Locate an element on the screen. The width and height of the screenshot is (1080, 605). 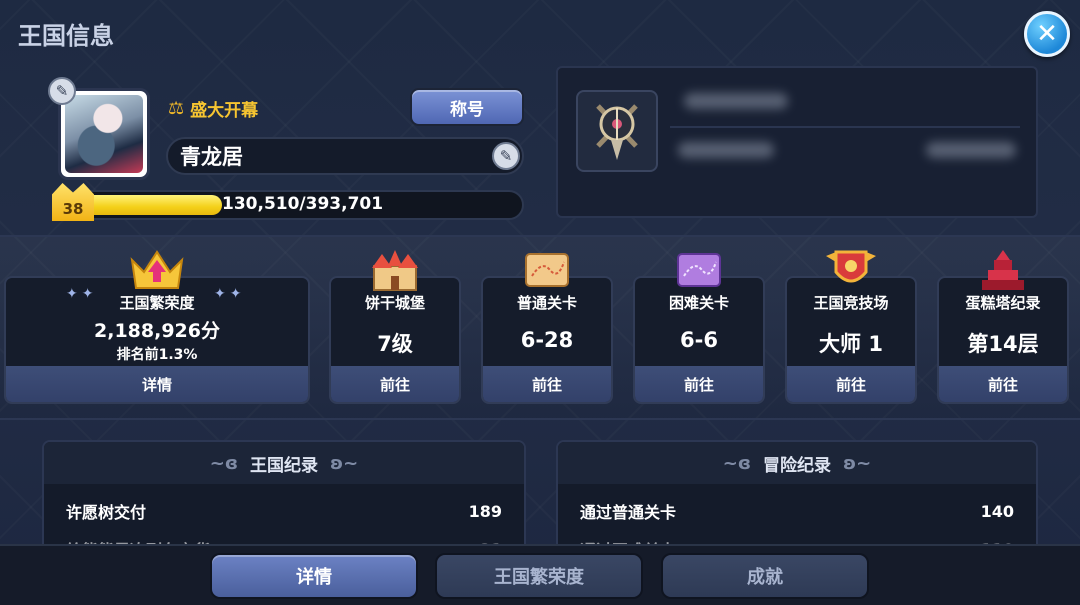
close-icon: ✕ is located at coordinates (1047, 34).